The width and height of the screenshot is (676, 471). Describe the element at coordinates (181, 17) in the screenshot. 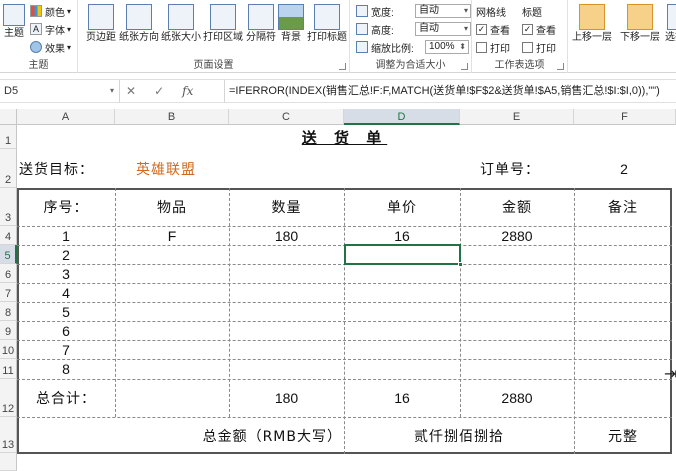

I see `page-size-icon` at that location.